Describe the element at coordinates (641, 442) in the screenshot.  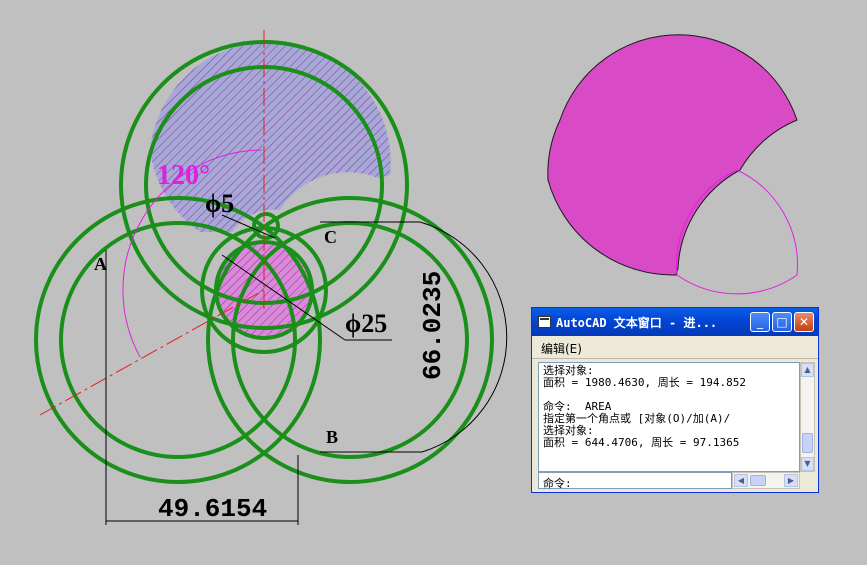
I see `history-line: 面积 = 644.4706, 周长 = 97.1365` at that location.